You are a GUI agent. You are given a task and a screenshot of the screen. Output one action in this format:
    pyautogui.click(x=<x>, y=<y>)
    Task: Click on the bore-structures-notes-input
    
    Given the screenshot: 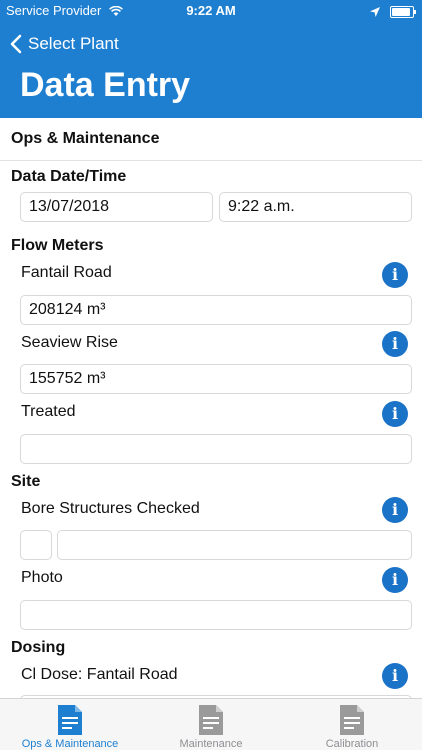 What is the action you would take?
    pyautogui.click(x=234, y=545)
    